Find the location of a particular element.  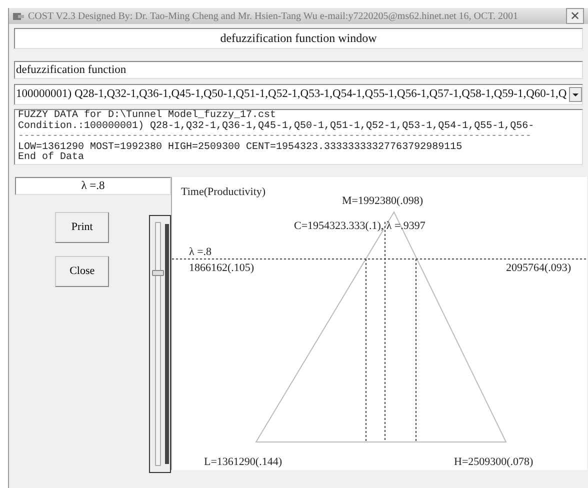

output-line: End of Data is located at coordinates (52, 158).